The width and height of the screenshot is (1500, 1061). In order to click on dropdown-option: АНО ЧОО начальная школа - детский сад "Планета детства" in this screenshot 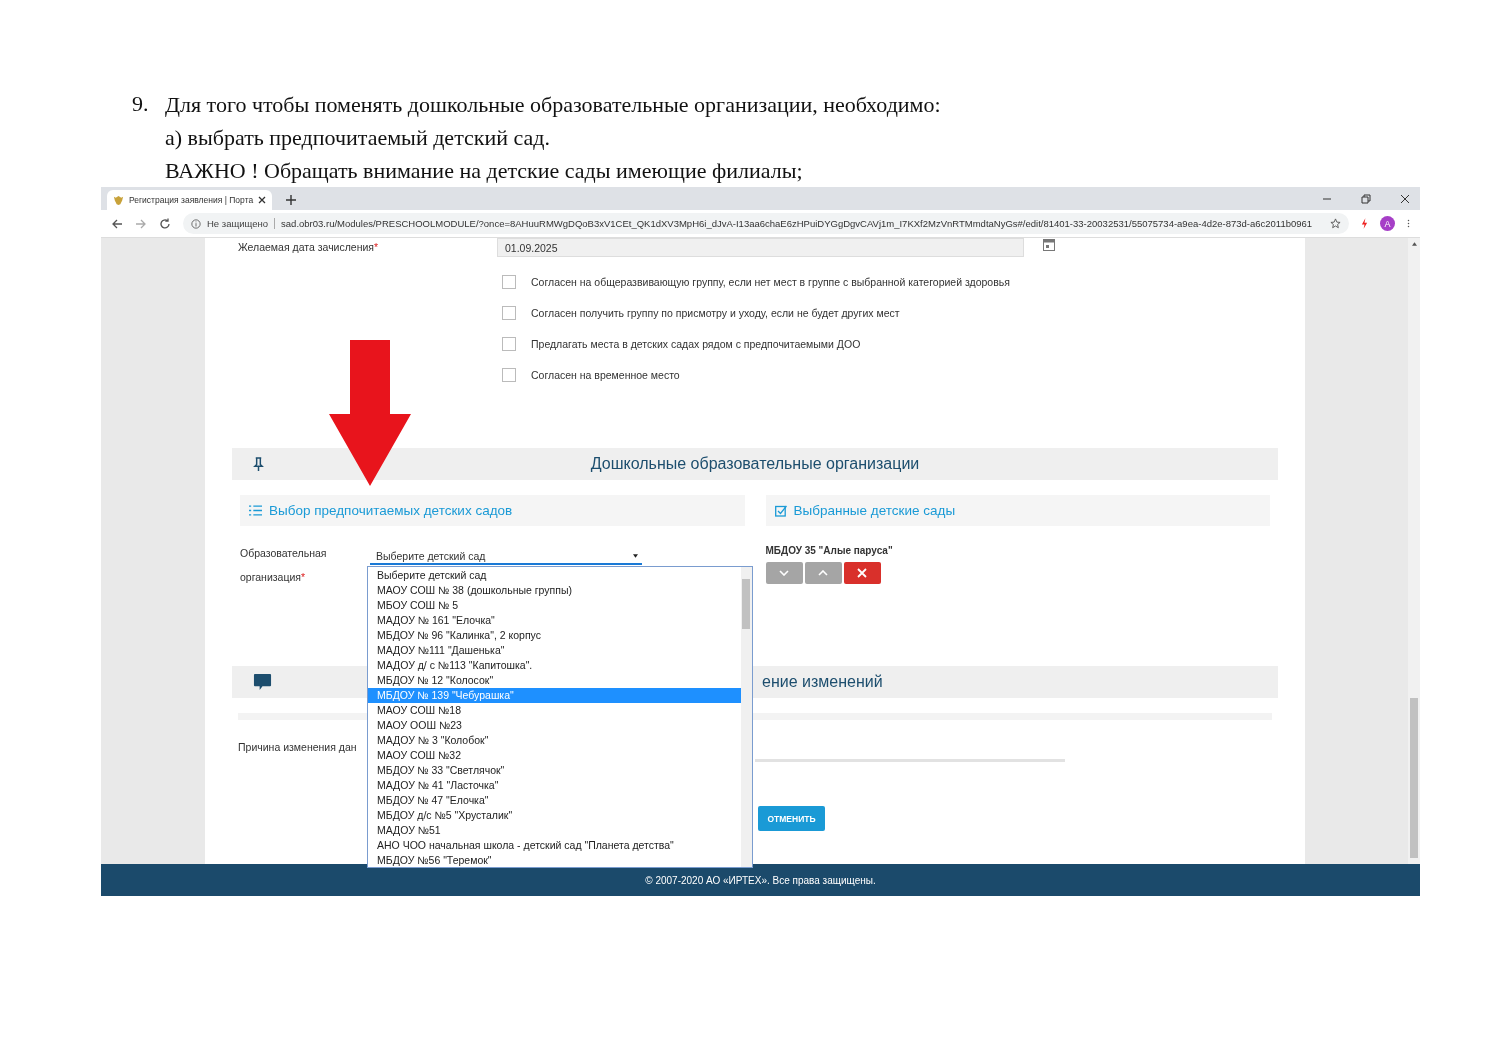, I will do `click(554, 845)`.